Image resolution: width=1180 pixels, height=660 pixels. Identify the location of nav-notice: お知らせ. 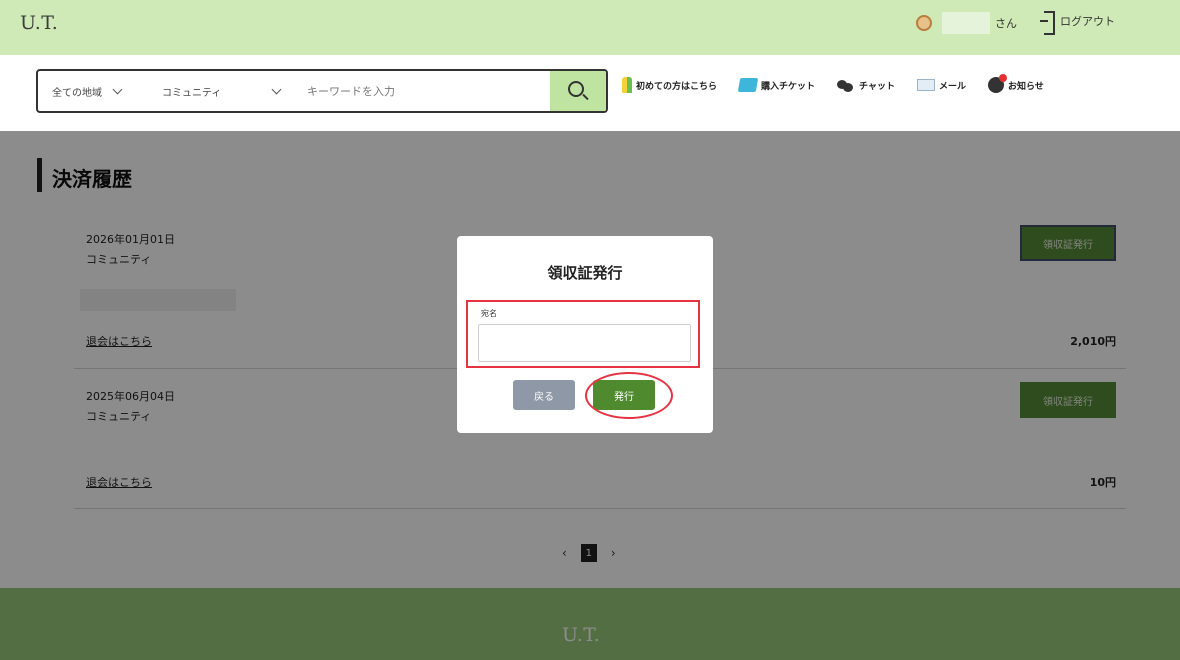
(1015, 83).